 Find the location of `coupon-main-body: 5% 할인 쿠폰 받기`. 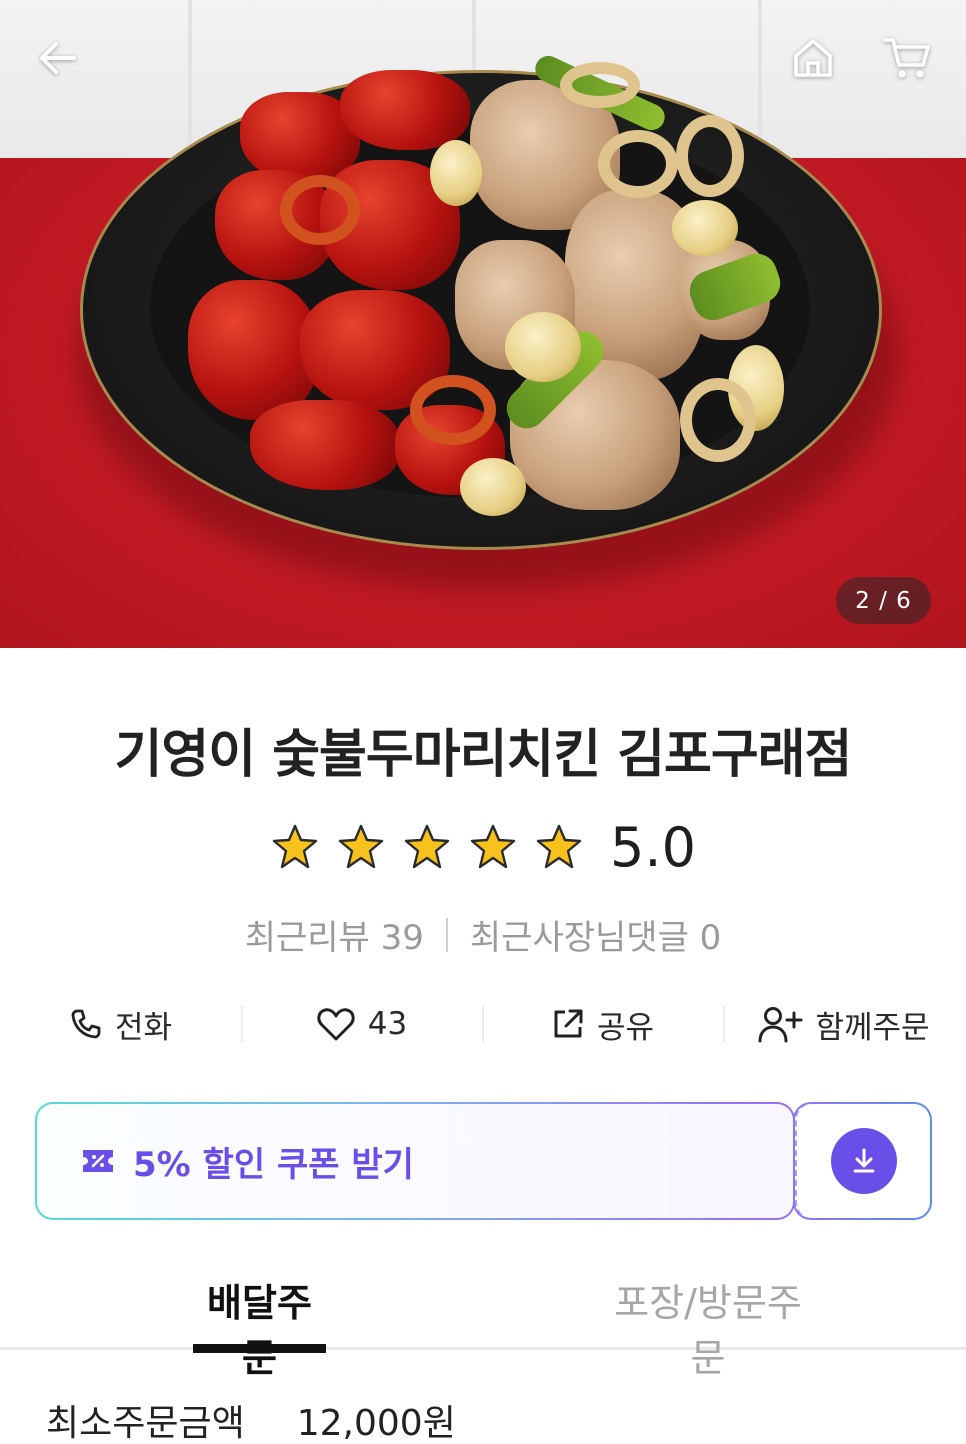

coupon-main-body: 5% 할인 쿠폰 받기 is located at coordinates (415, 1161).